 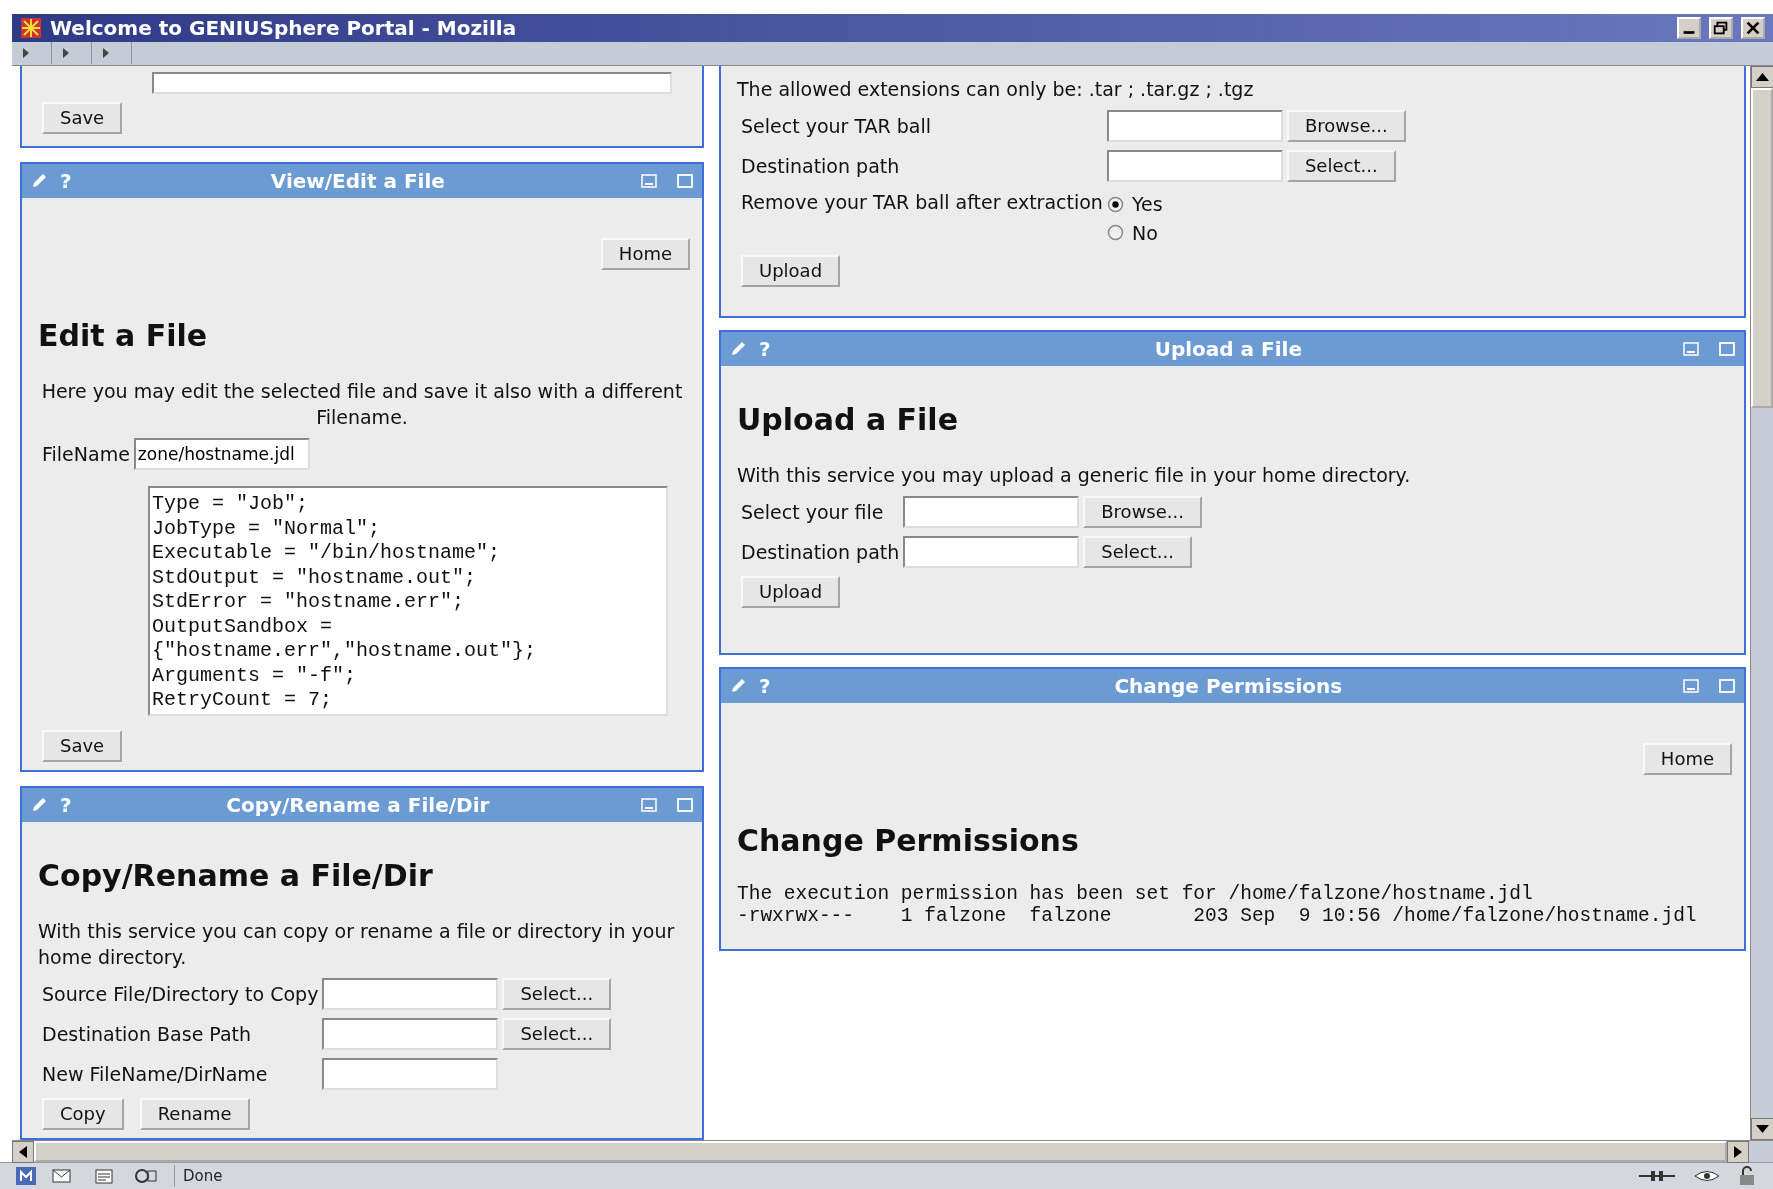 I want to click on lock-icon, so click(x=1747, y=1176).